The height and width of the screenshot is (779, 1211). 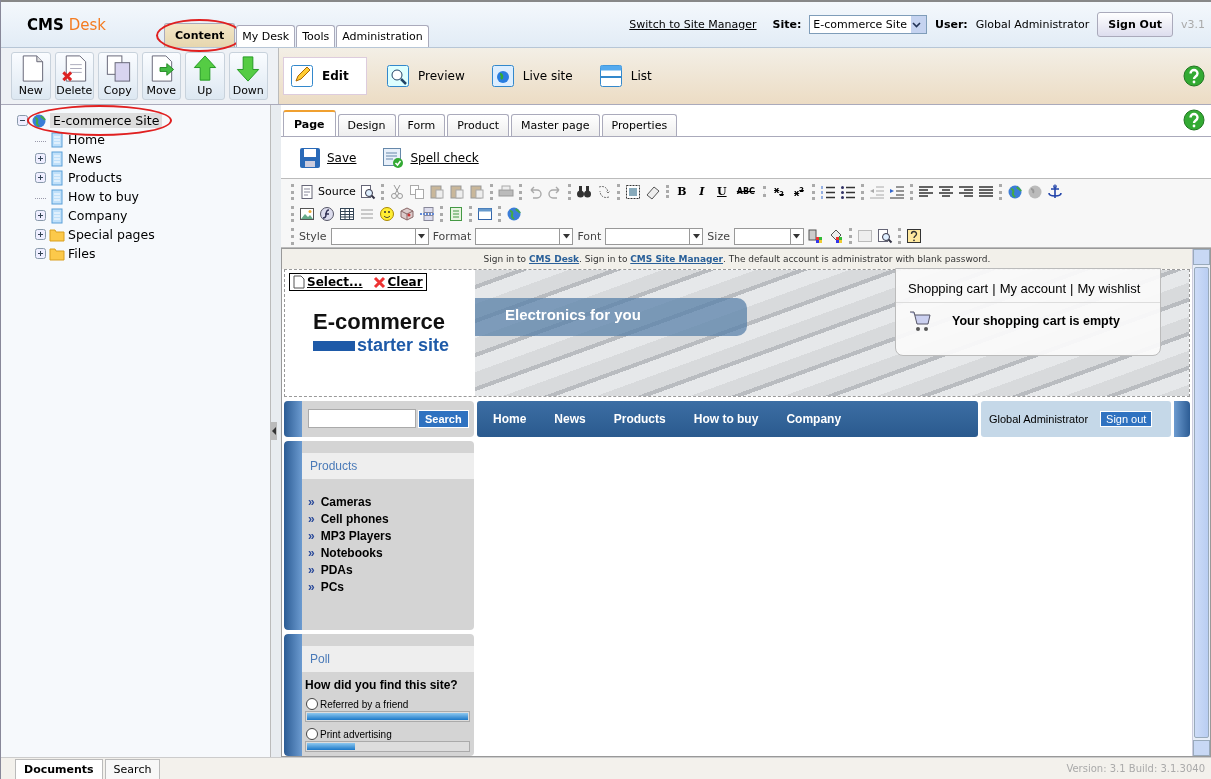 What do you see at coordinates (639, 125) in the screenshot?
I see `page-tab: Properties` at bounding box center [639, 125].